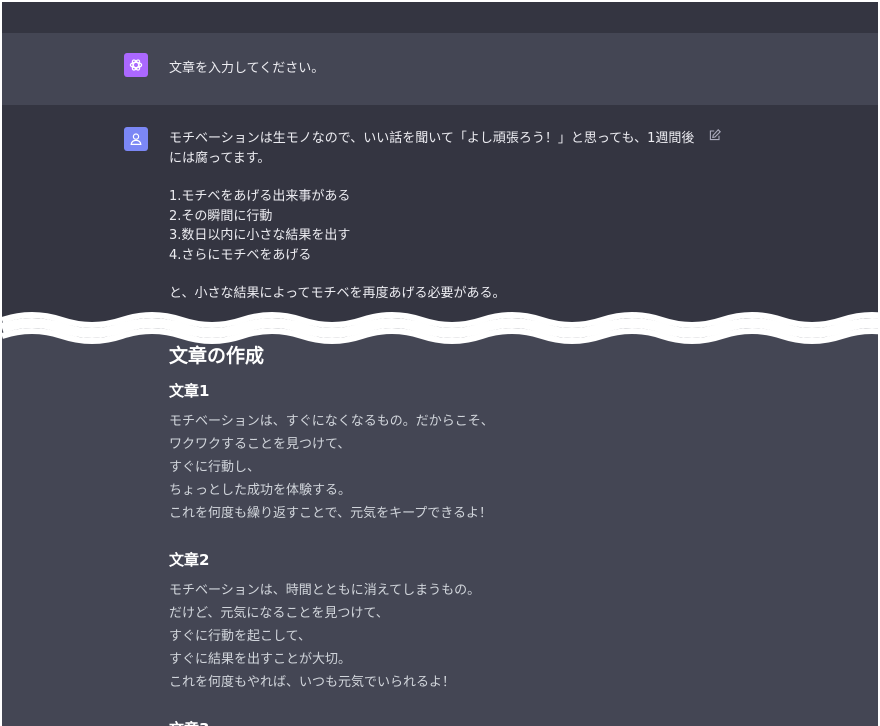  What do you see at coordinates (260, 235) in the screenshot?
I see `list-item: 3.数日以内に小さな結果を出す` at bounding box center [260, 235].